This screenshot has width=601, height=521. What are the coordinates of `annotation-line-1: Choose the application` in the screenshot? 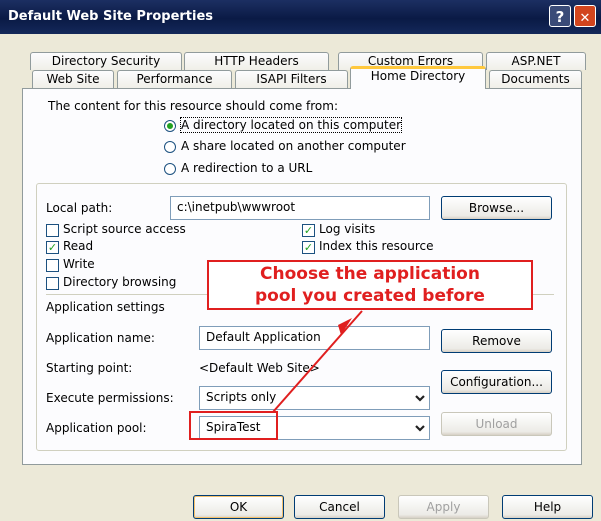 It's located at (370, 274).